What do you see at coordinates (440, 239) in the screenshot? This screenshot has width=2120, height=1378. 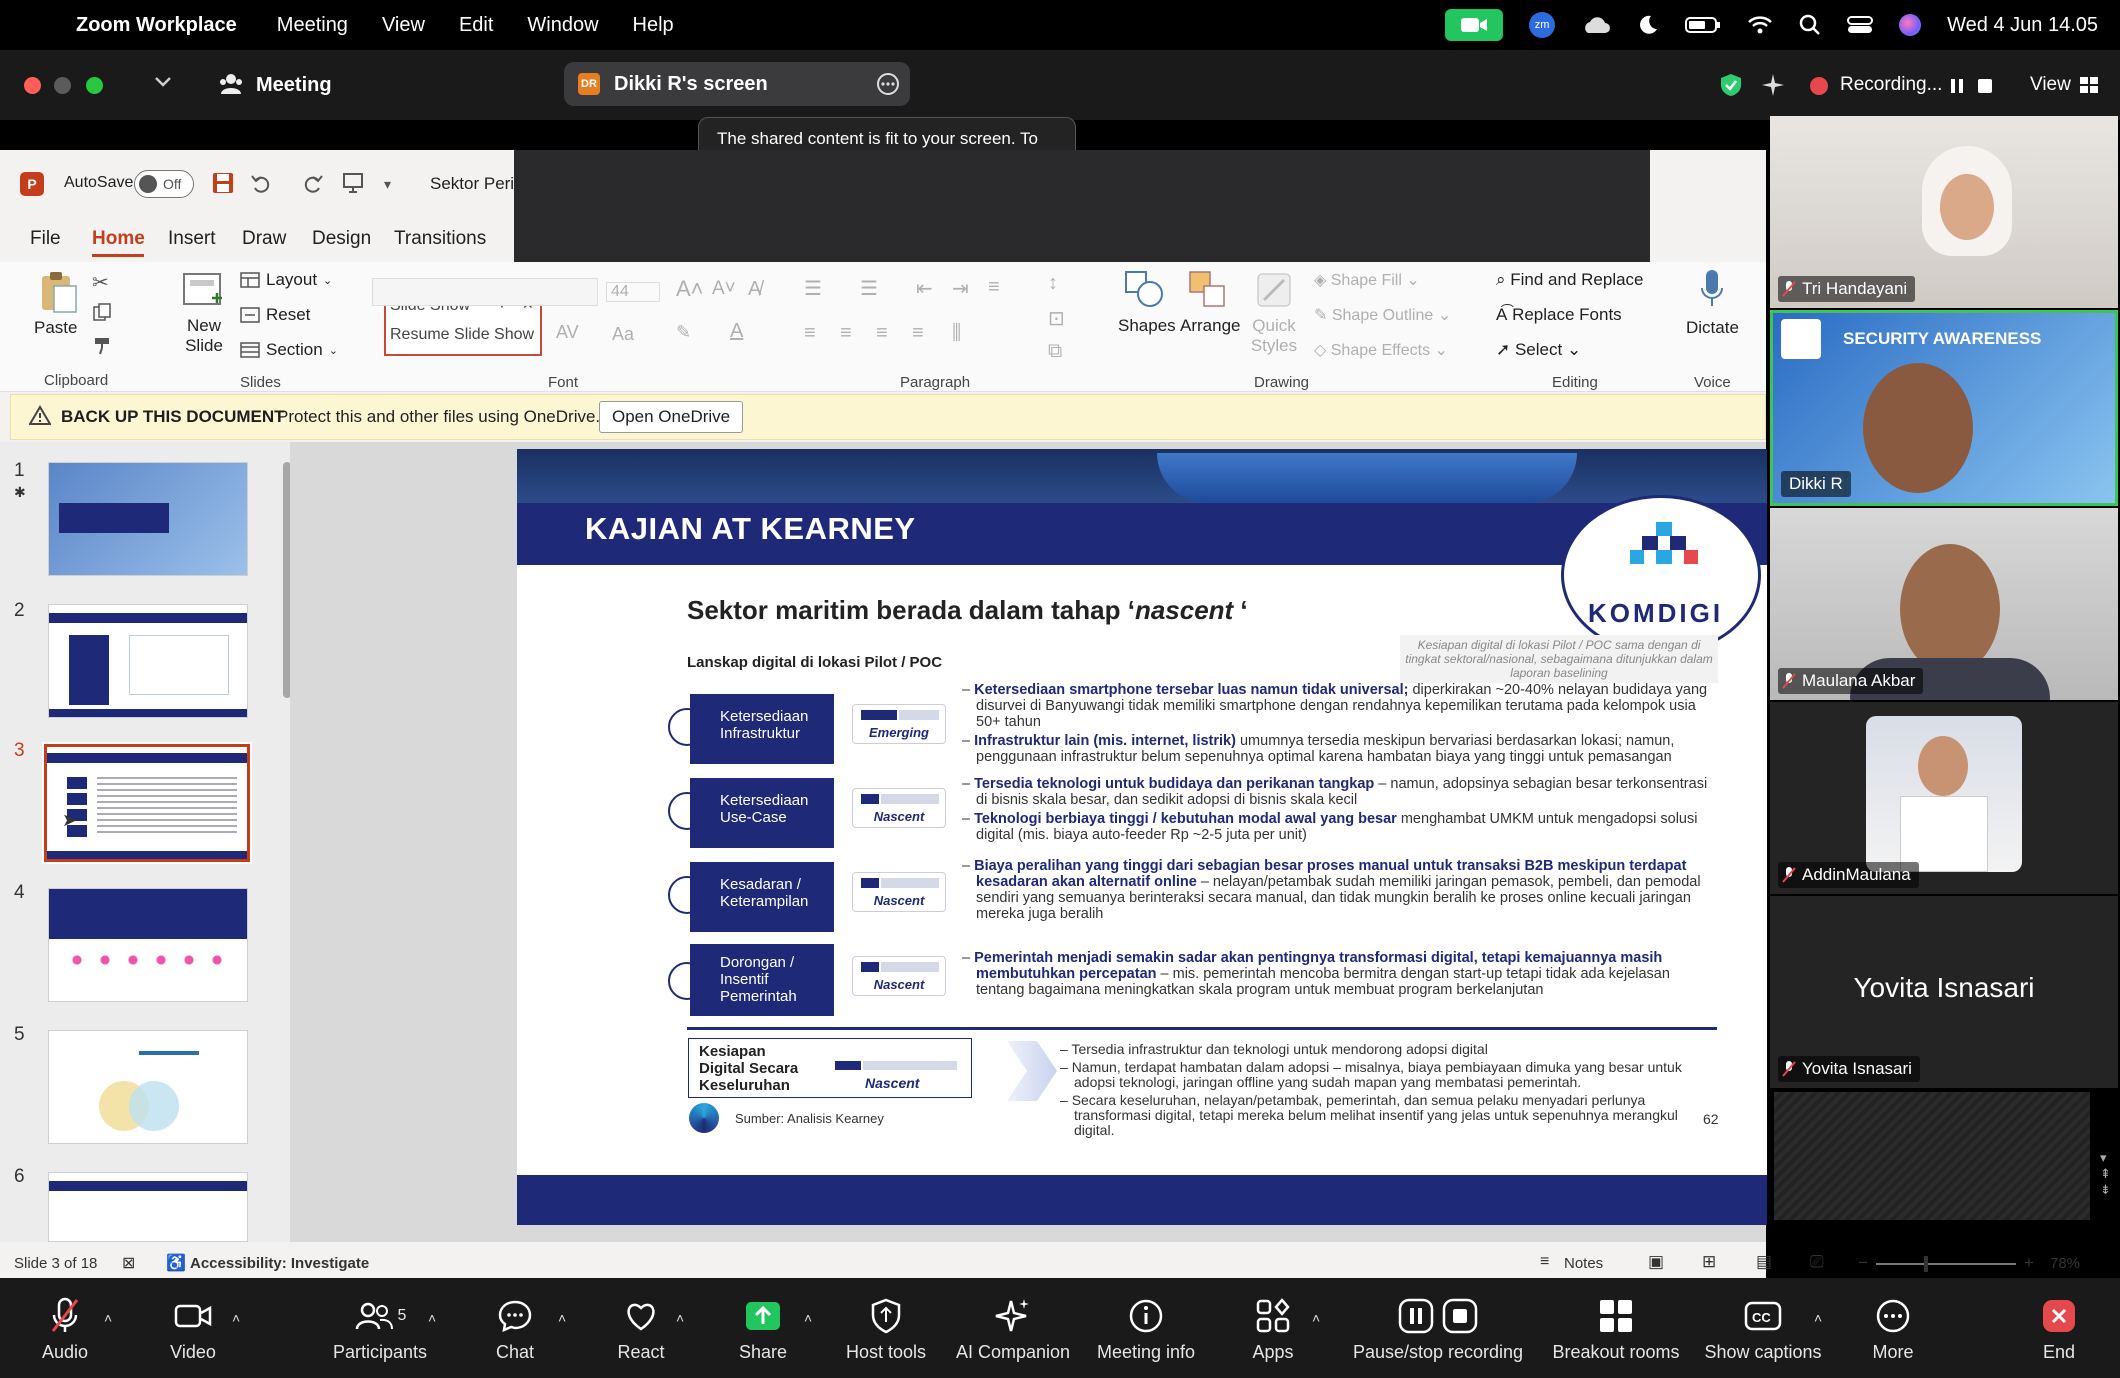 I see `tab-transitions: Transitions` at bounding box center [440, 239].